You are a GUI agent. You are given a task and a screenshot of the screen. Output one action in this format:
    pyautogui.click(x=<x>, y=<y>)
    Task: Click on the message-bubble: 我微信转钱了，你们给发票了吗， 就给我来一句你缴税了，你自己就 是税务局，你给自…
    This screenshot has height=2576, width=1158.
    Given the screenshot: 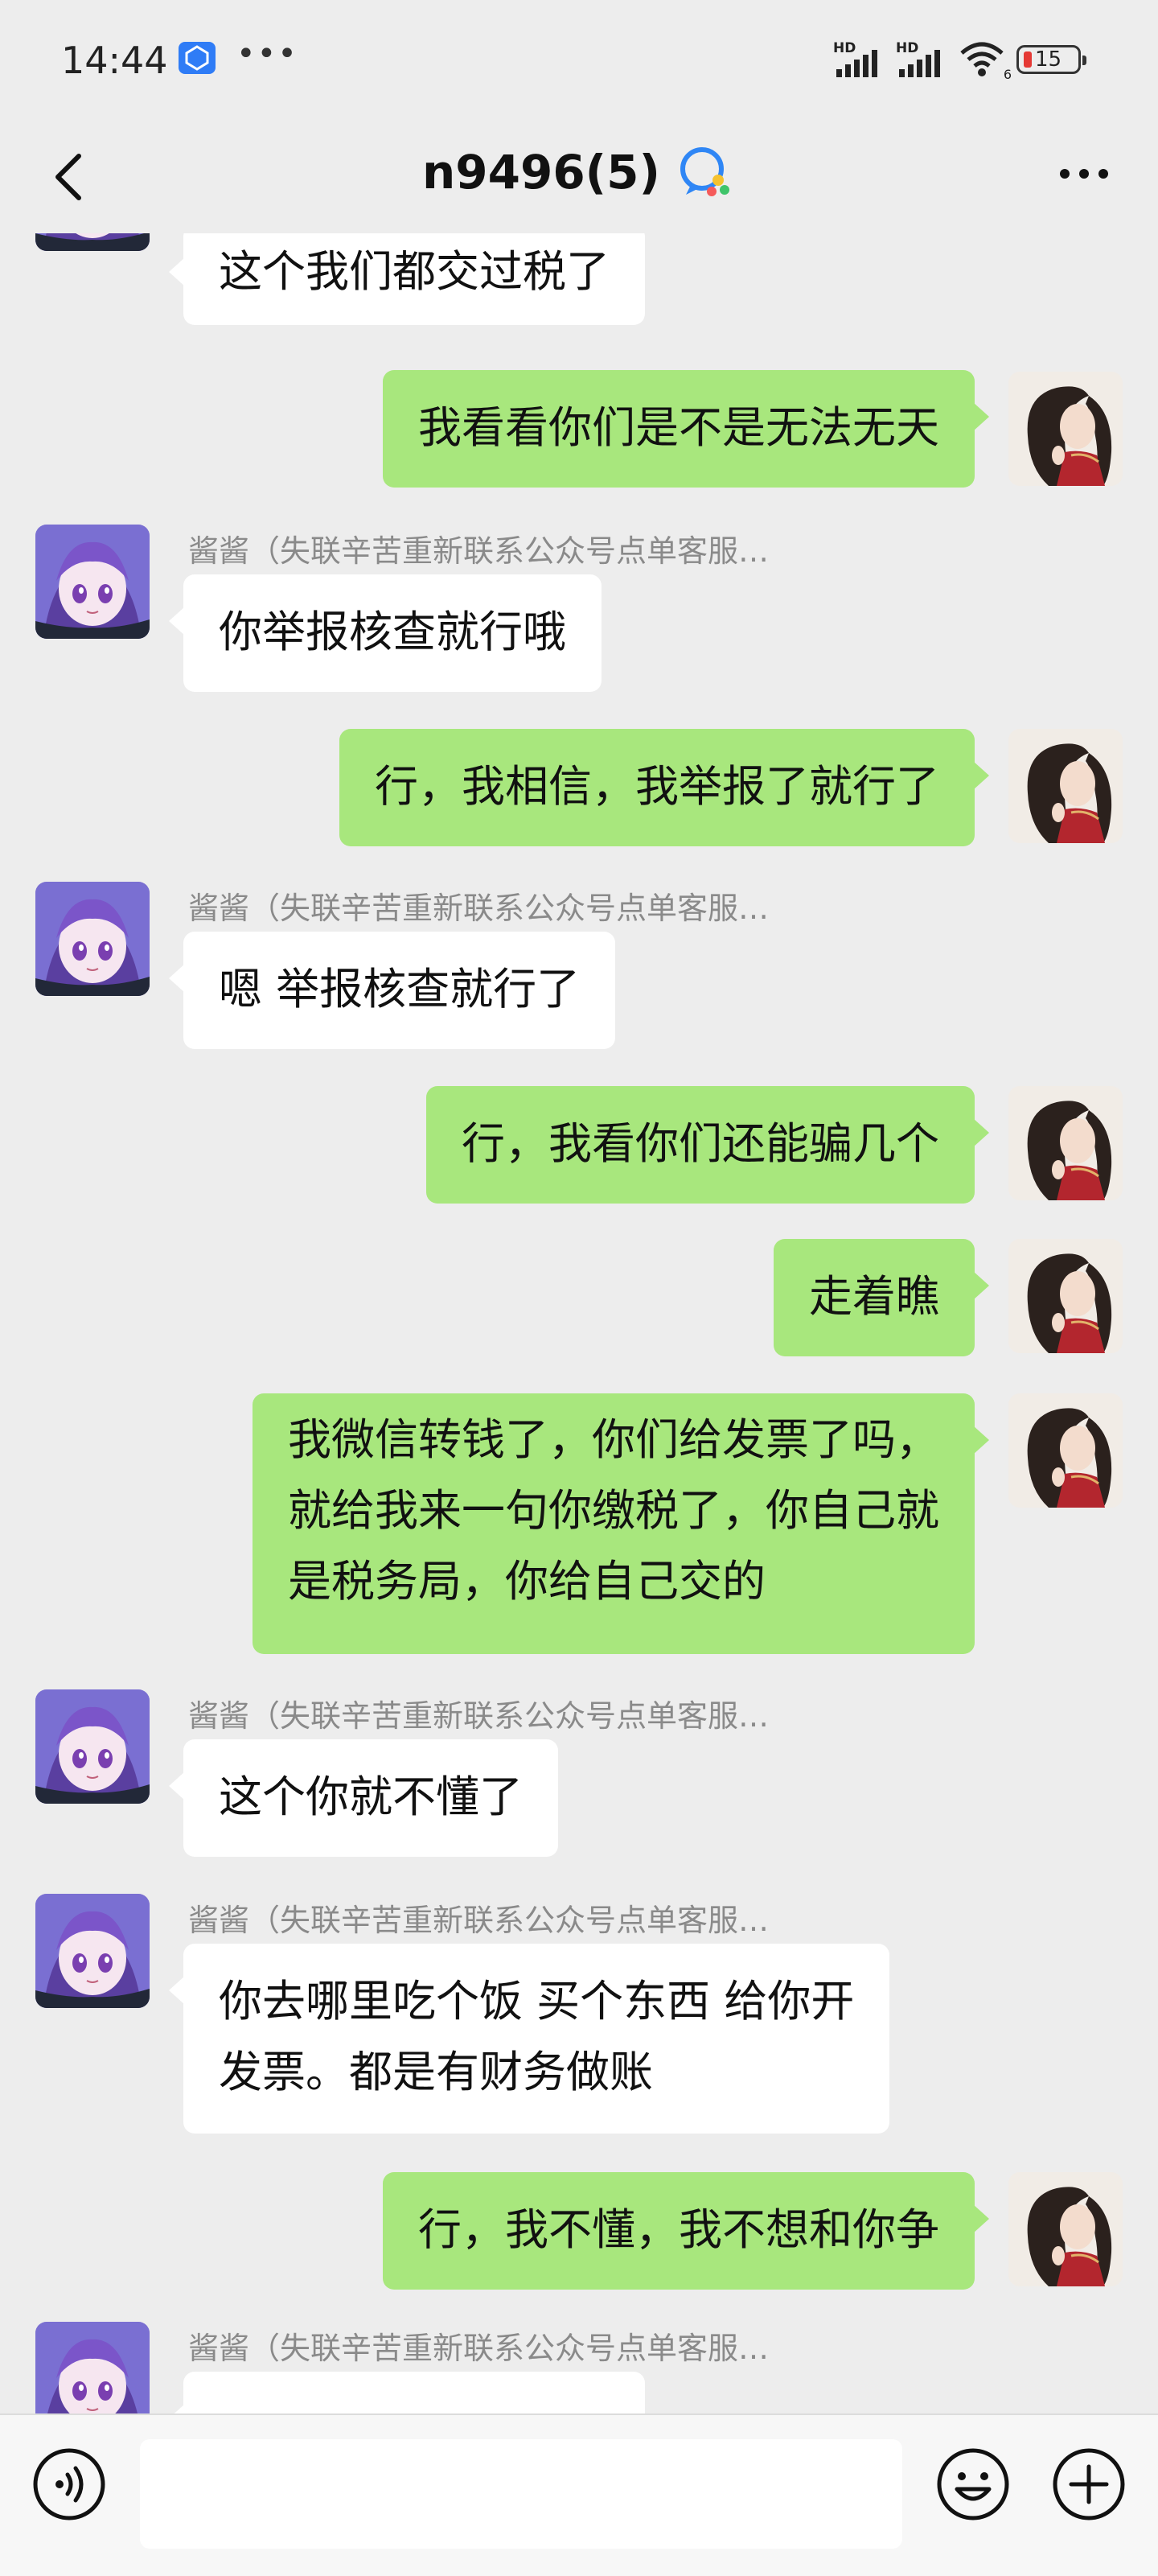 What is the action you would take?
    pyautogui.click(x=621, y=1523)
    